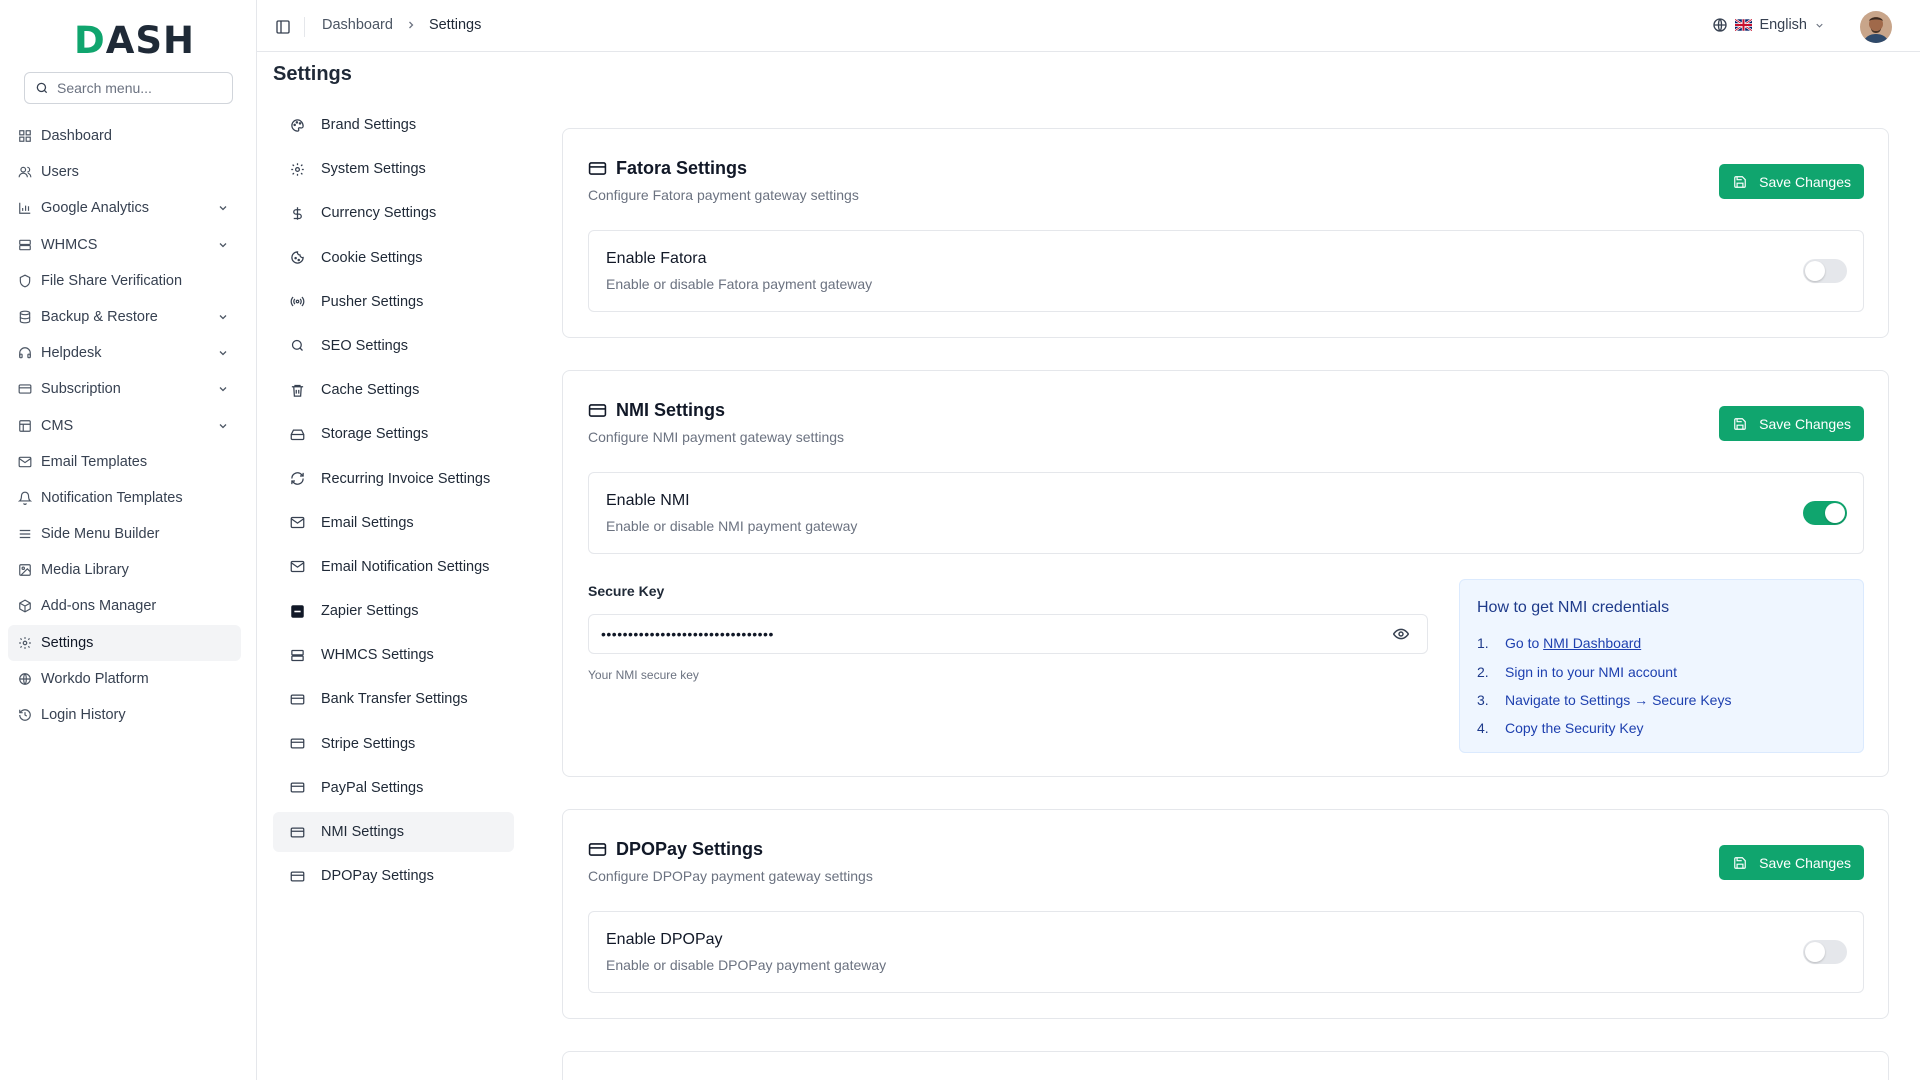 The height and width of the screenshot is (1080, 1920). What do you see at coordinates (357, 25) in the screenshot?
I see `breadcrumb-dashboard: Dashboard` at bounding box center [357, 25].